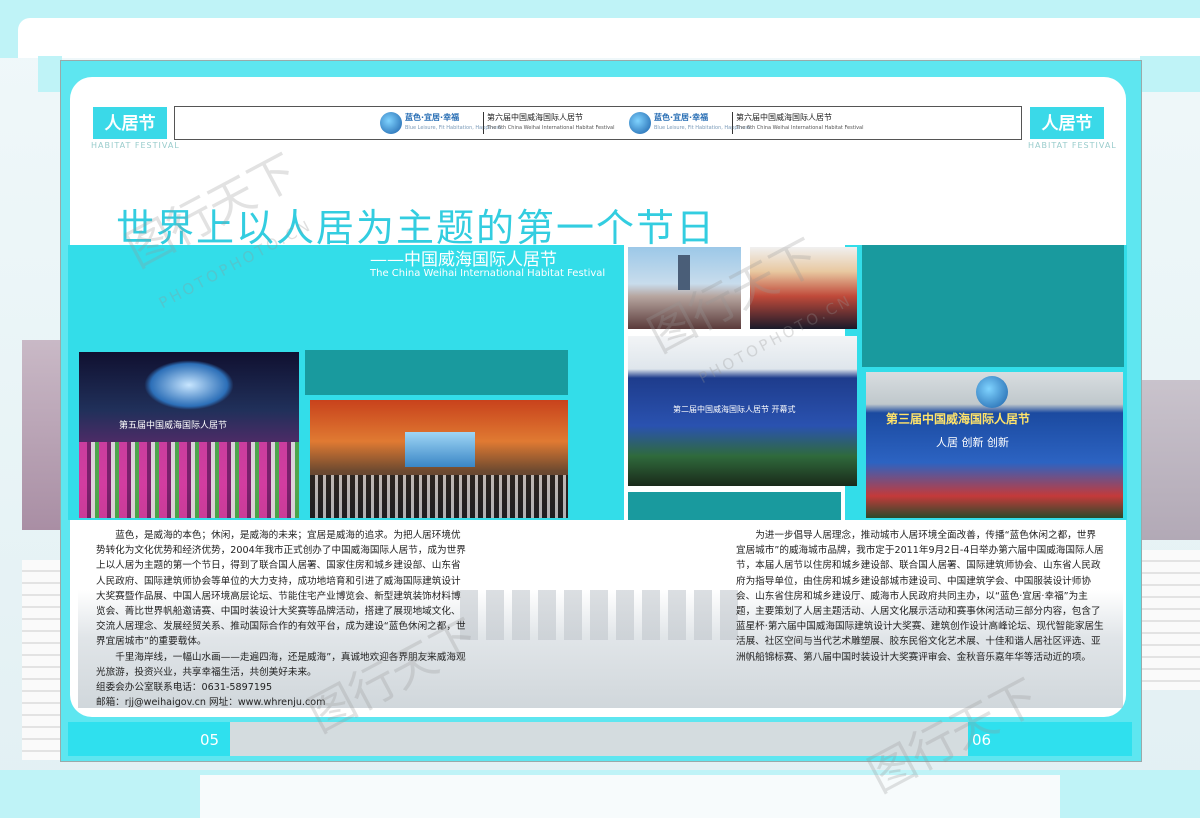 Image resolution: width=1200 pixels, height=818 pixels. I want to click on section-tag-right: 人居节, so click(1067, 123).